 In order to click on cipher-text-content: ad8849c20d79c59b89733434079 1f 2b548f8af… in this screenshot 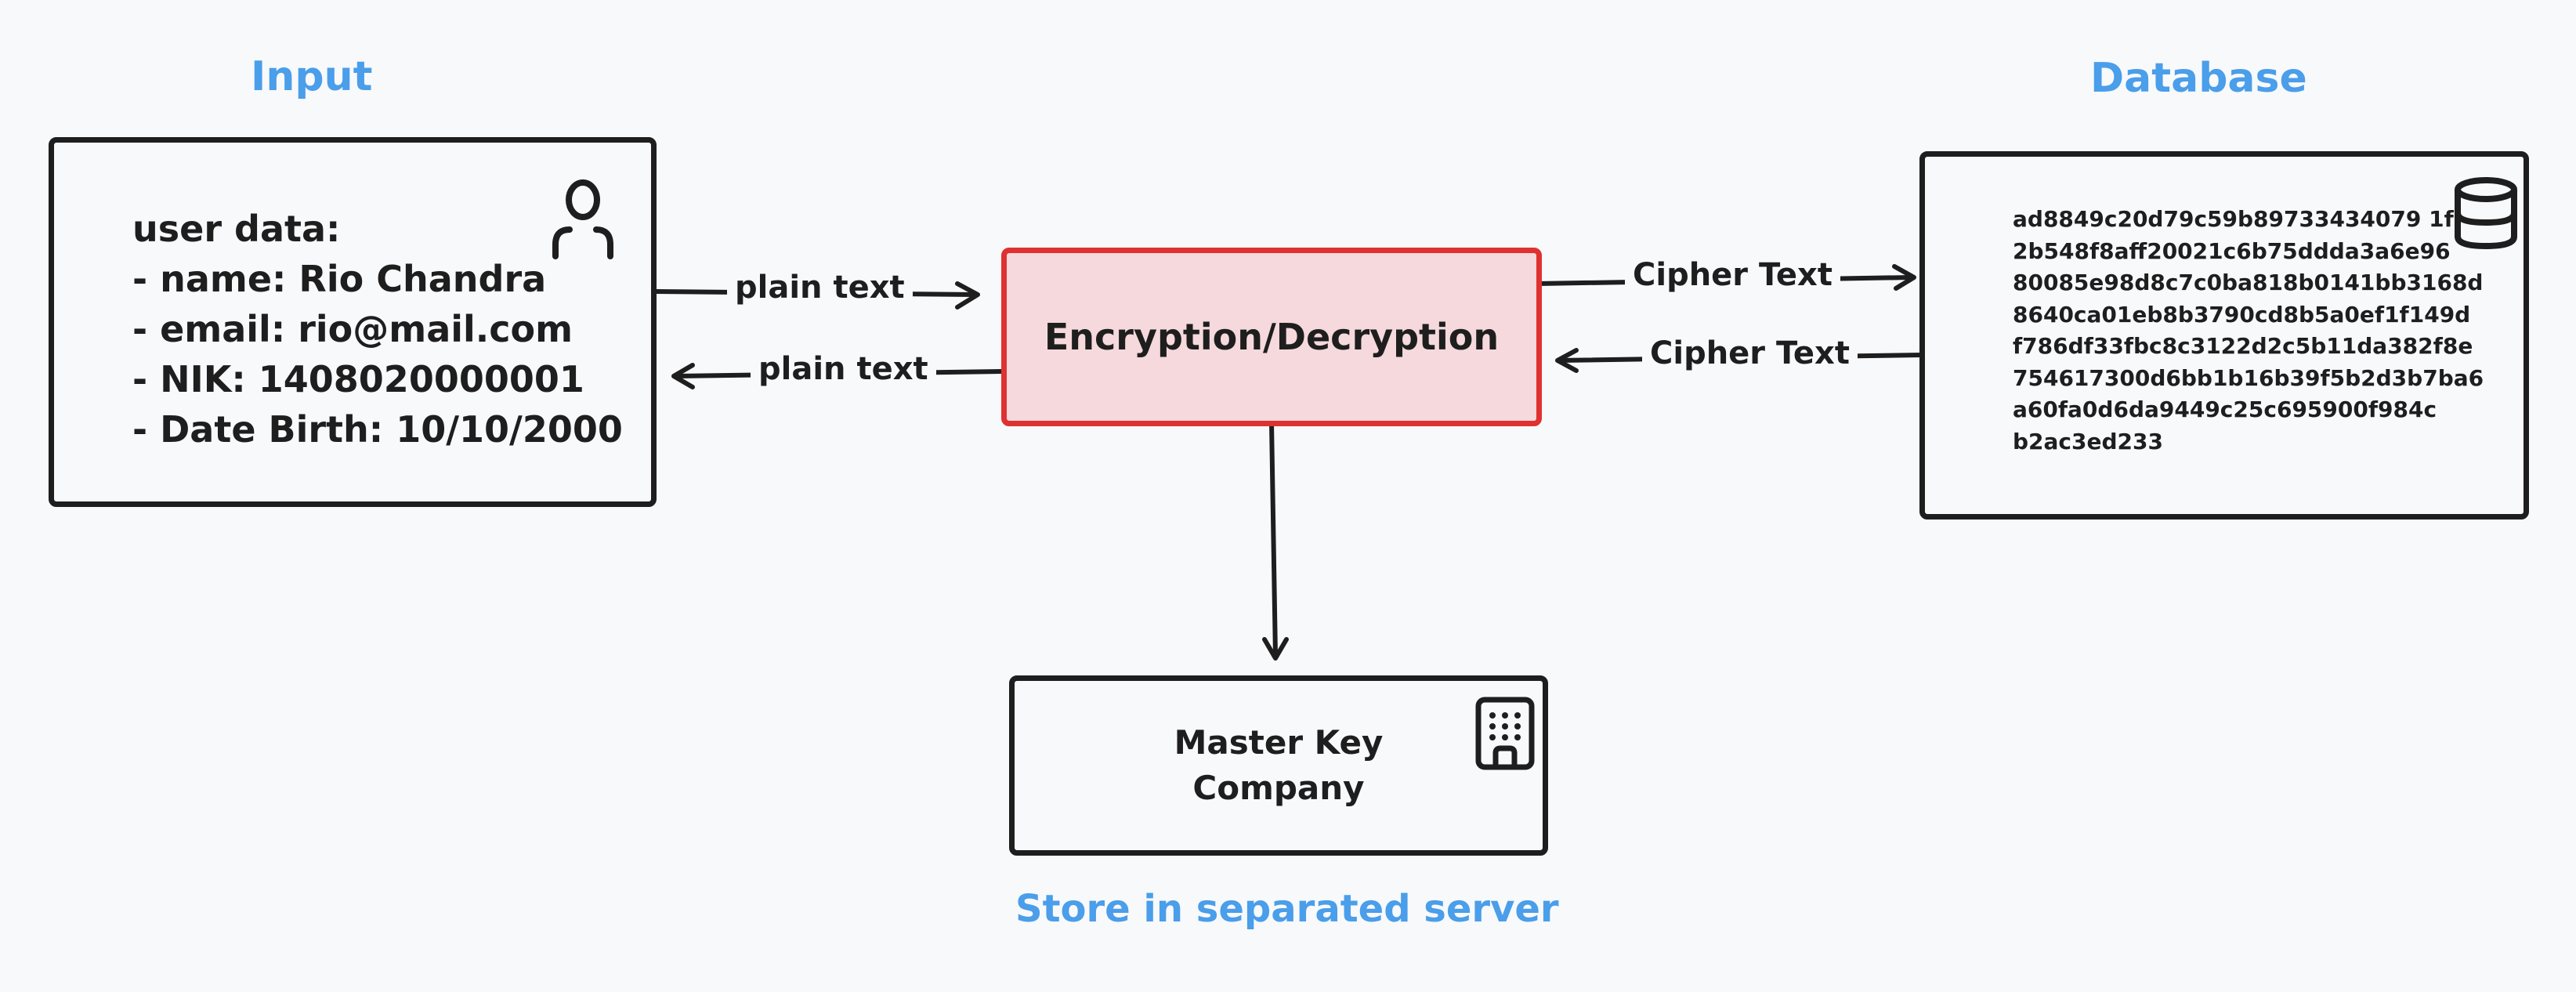, I will do `click(2248, 331)`.